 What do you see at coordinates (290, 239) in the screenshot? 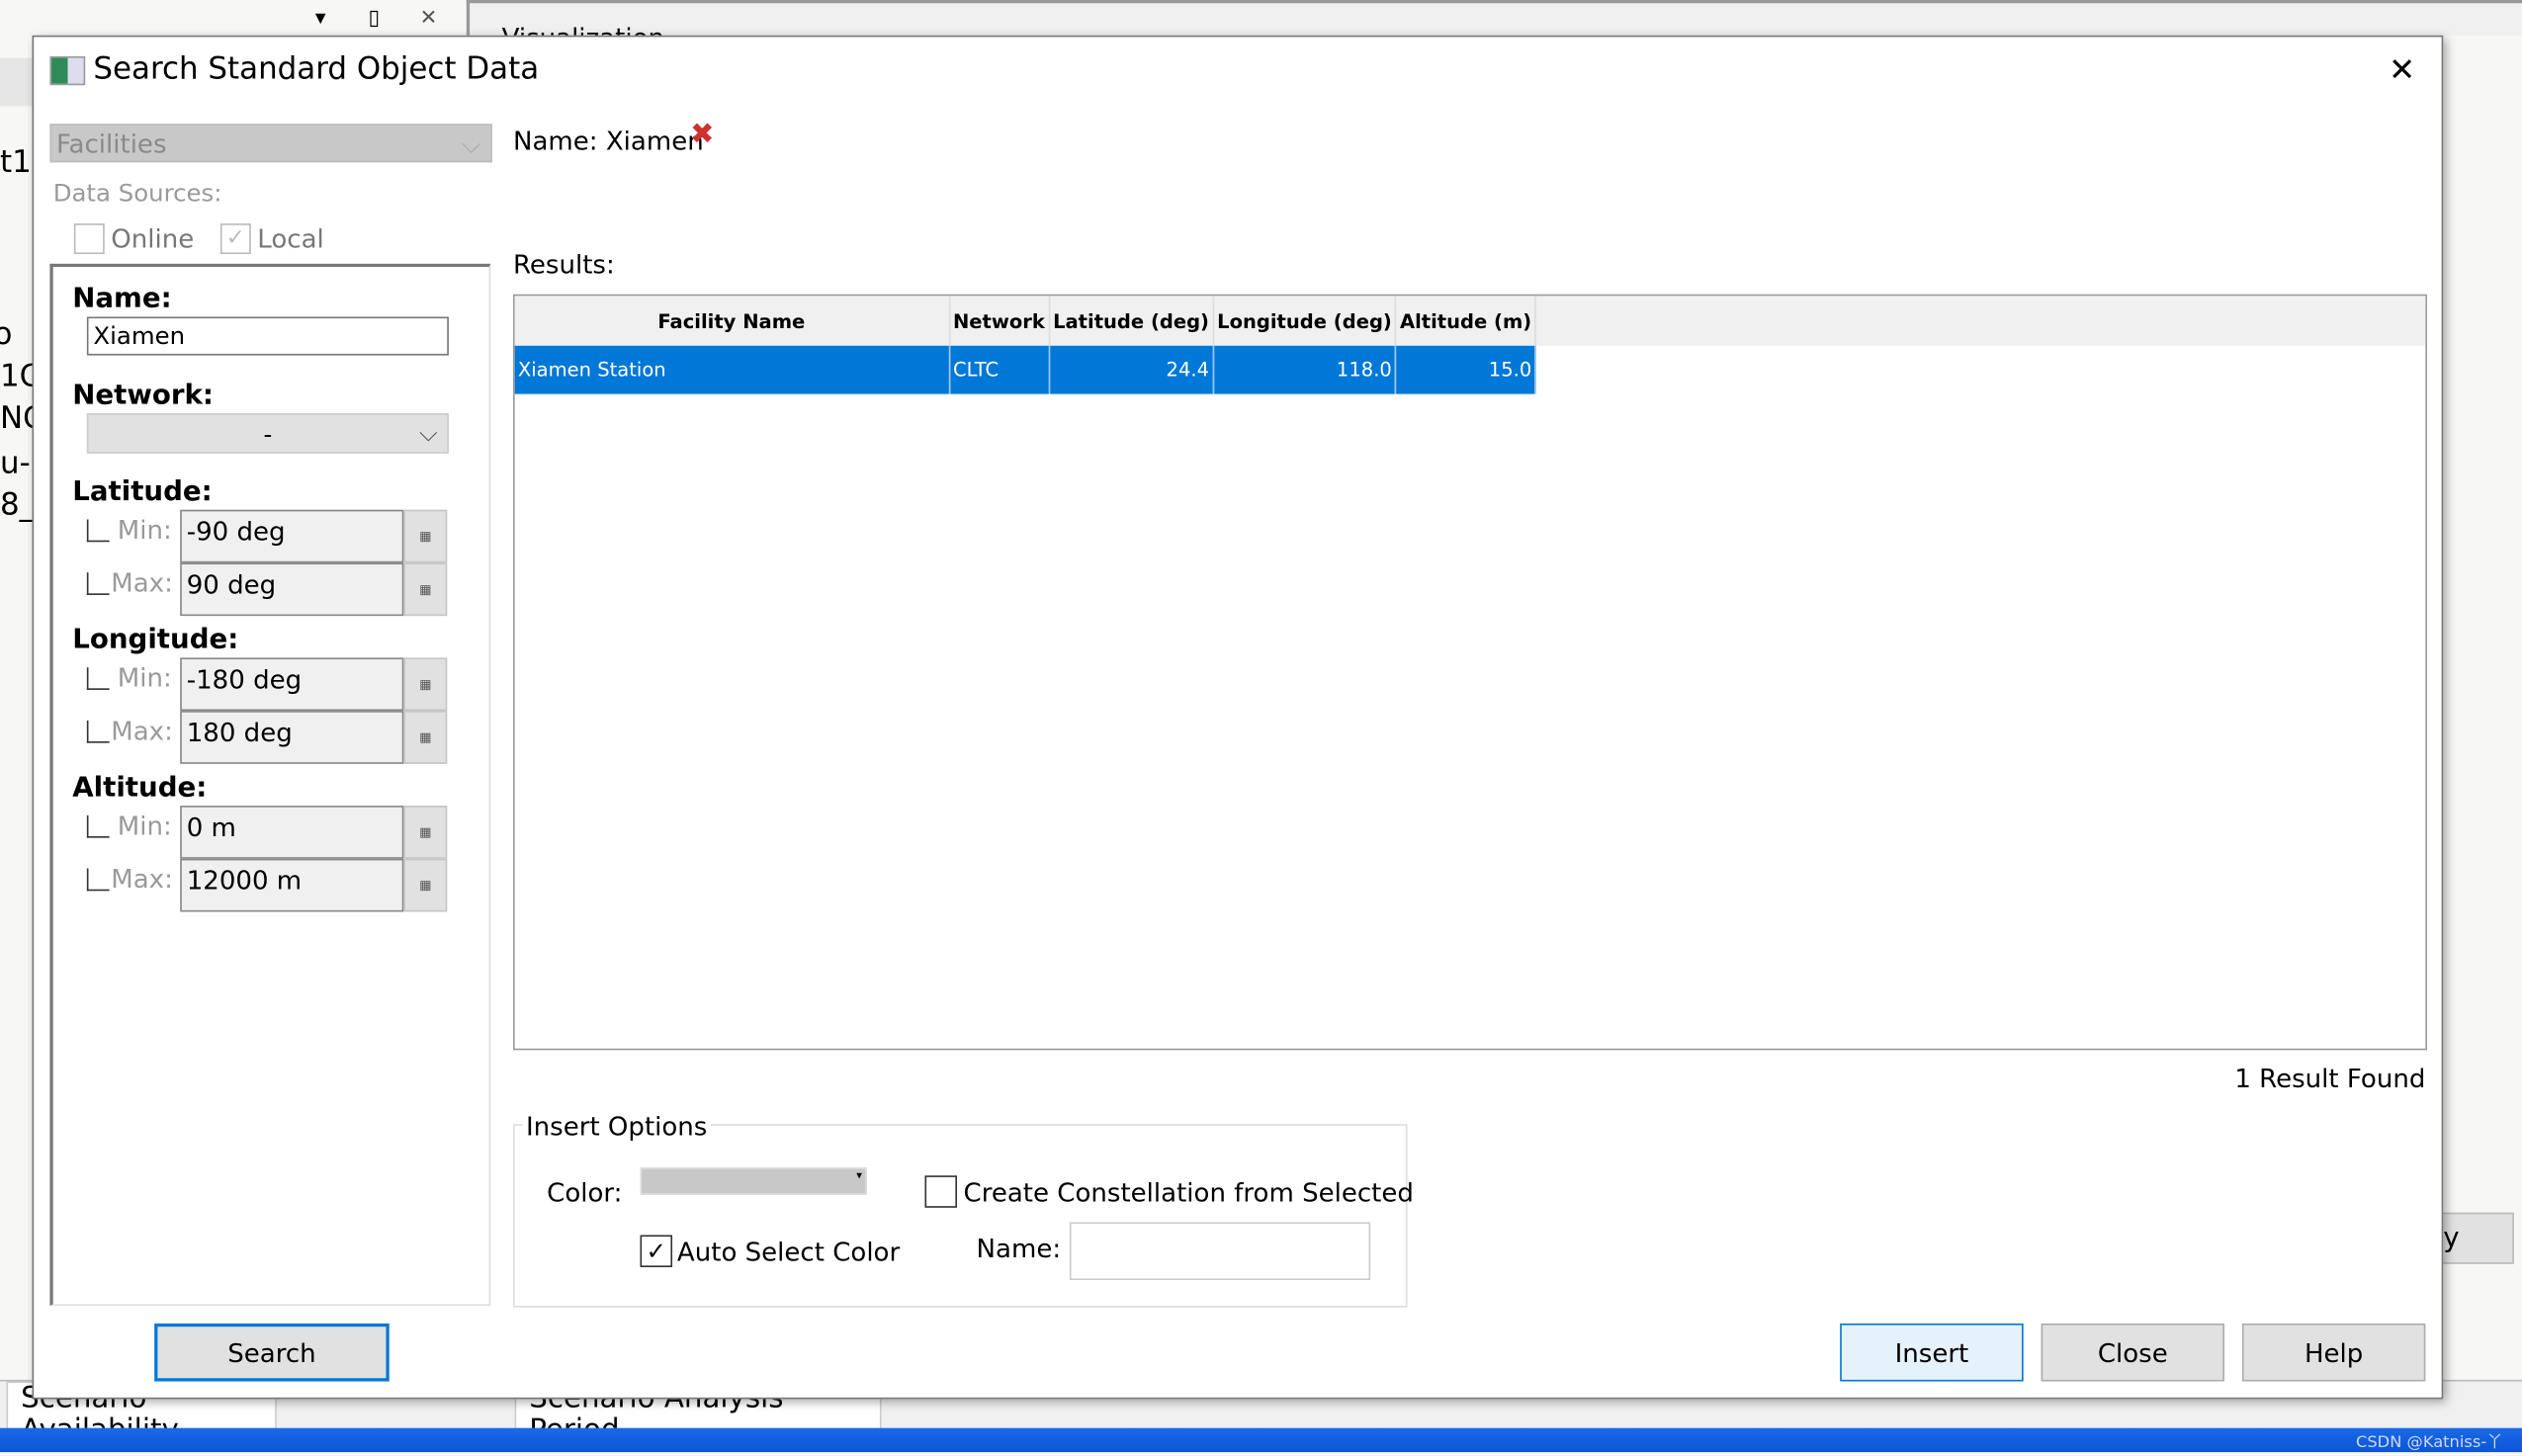
I see `local-label: Local` at bounding box center [290, 239].